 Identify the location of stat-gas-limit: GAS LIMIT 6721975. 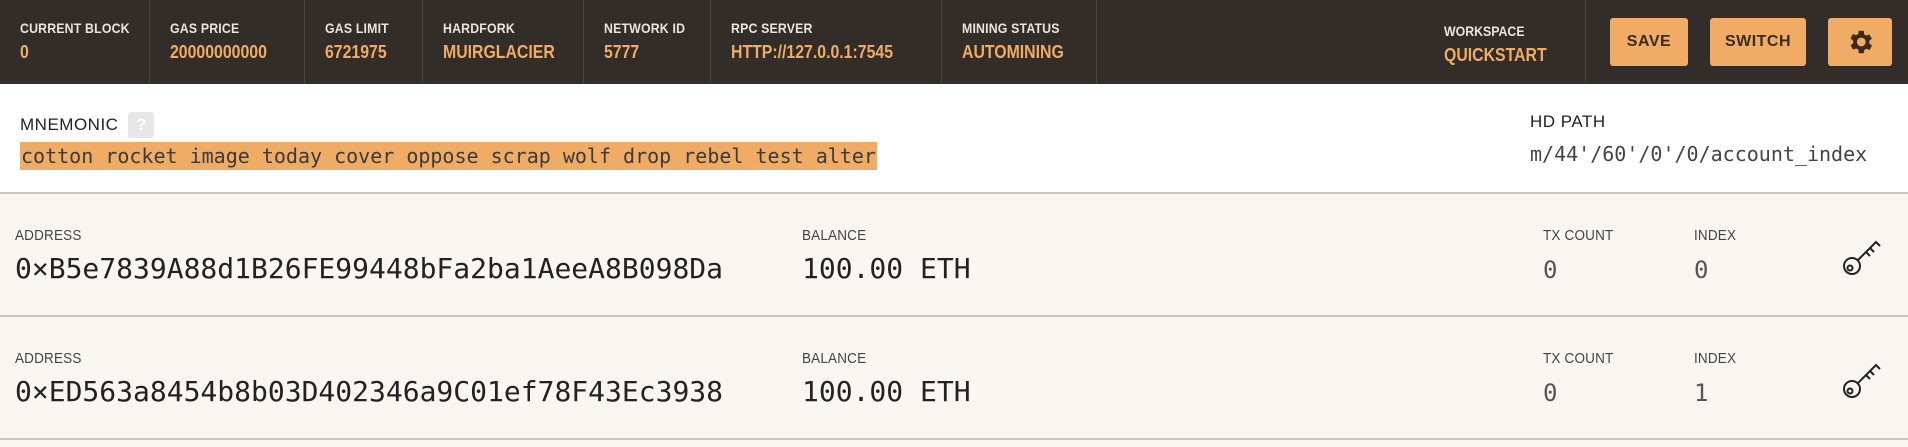
(364, 42).